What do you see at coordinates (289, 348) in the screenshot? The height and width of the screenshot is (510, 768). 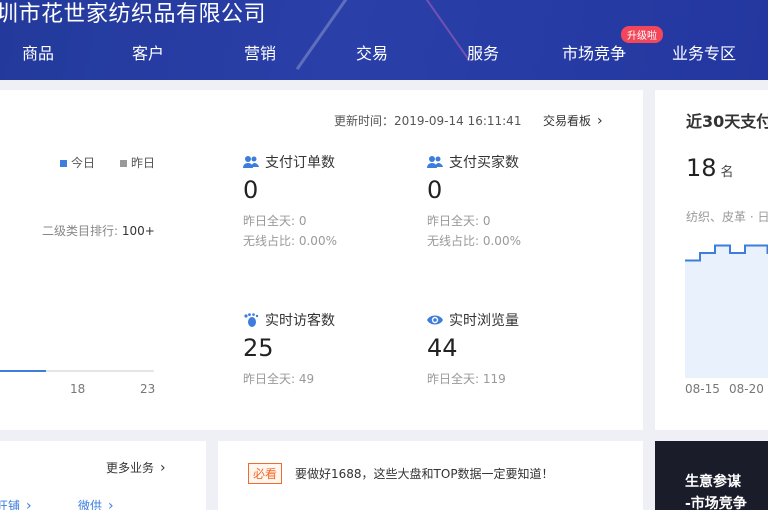 I see `metric-realtime-visitors: 实时访客数 25 昨日全天: 49` at bounding box center [289, 348].